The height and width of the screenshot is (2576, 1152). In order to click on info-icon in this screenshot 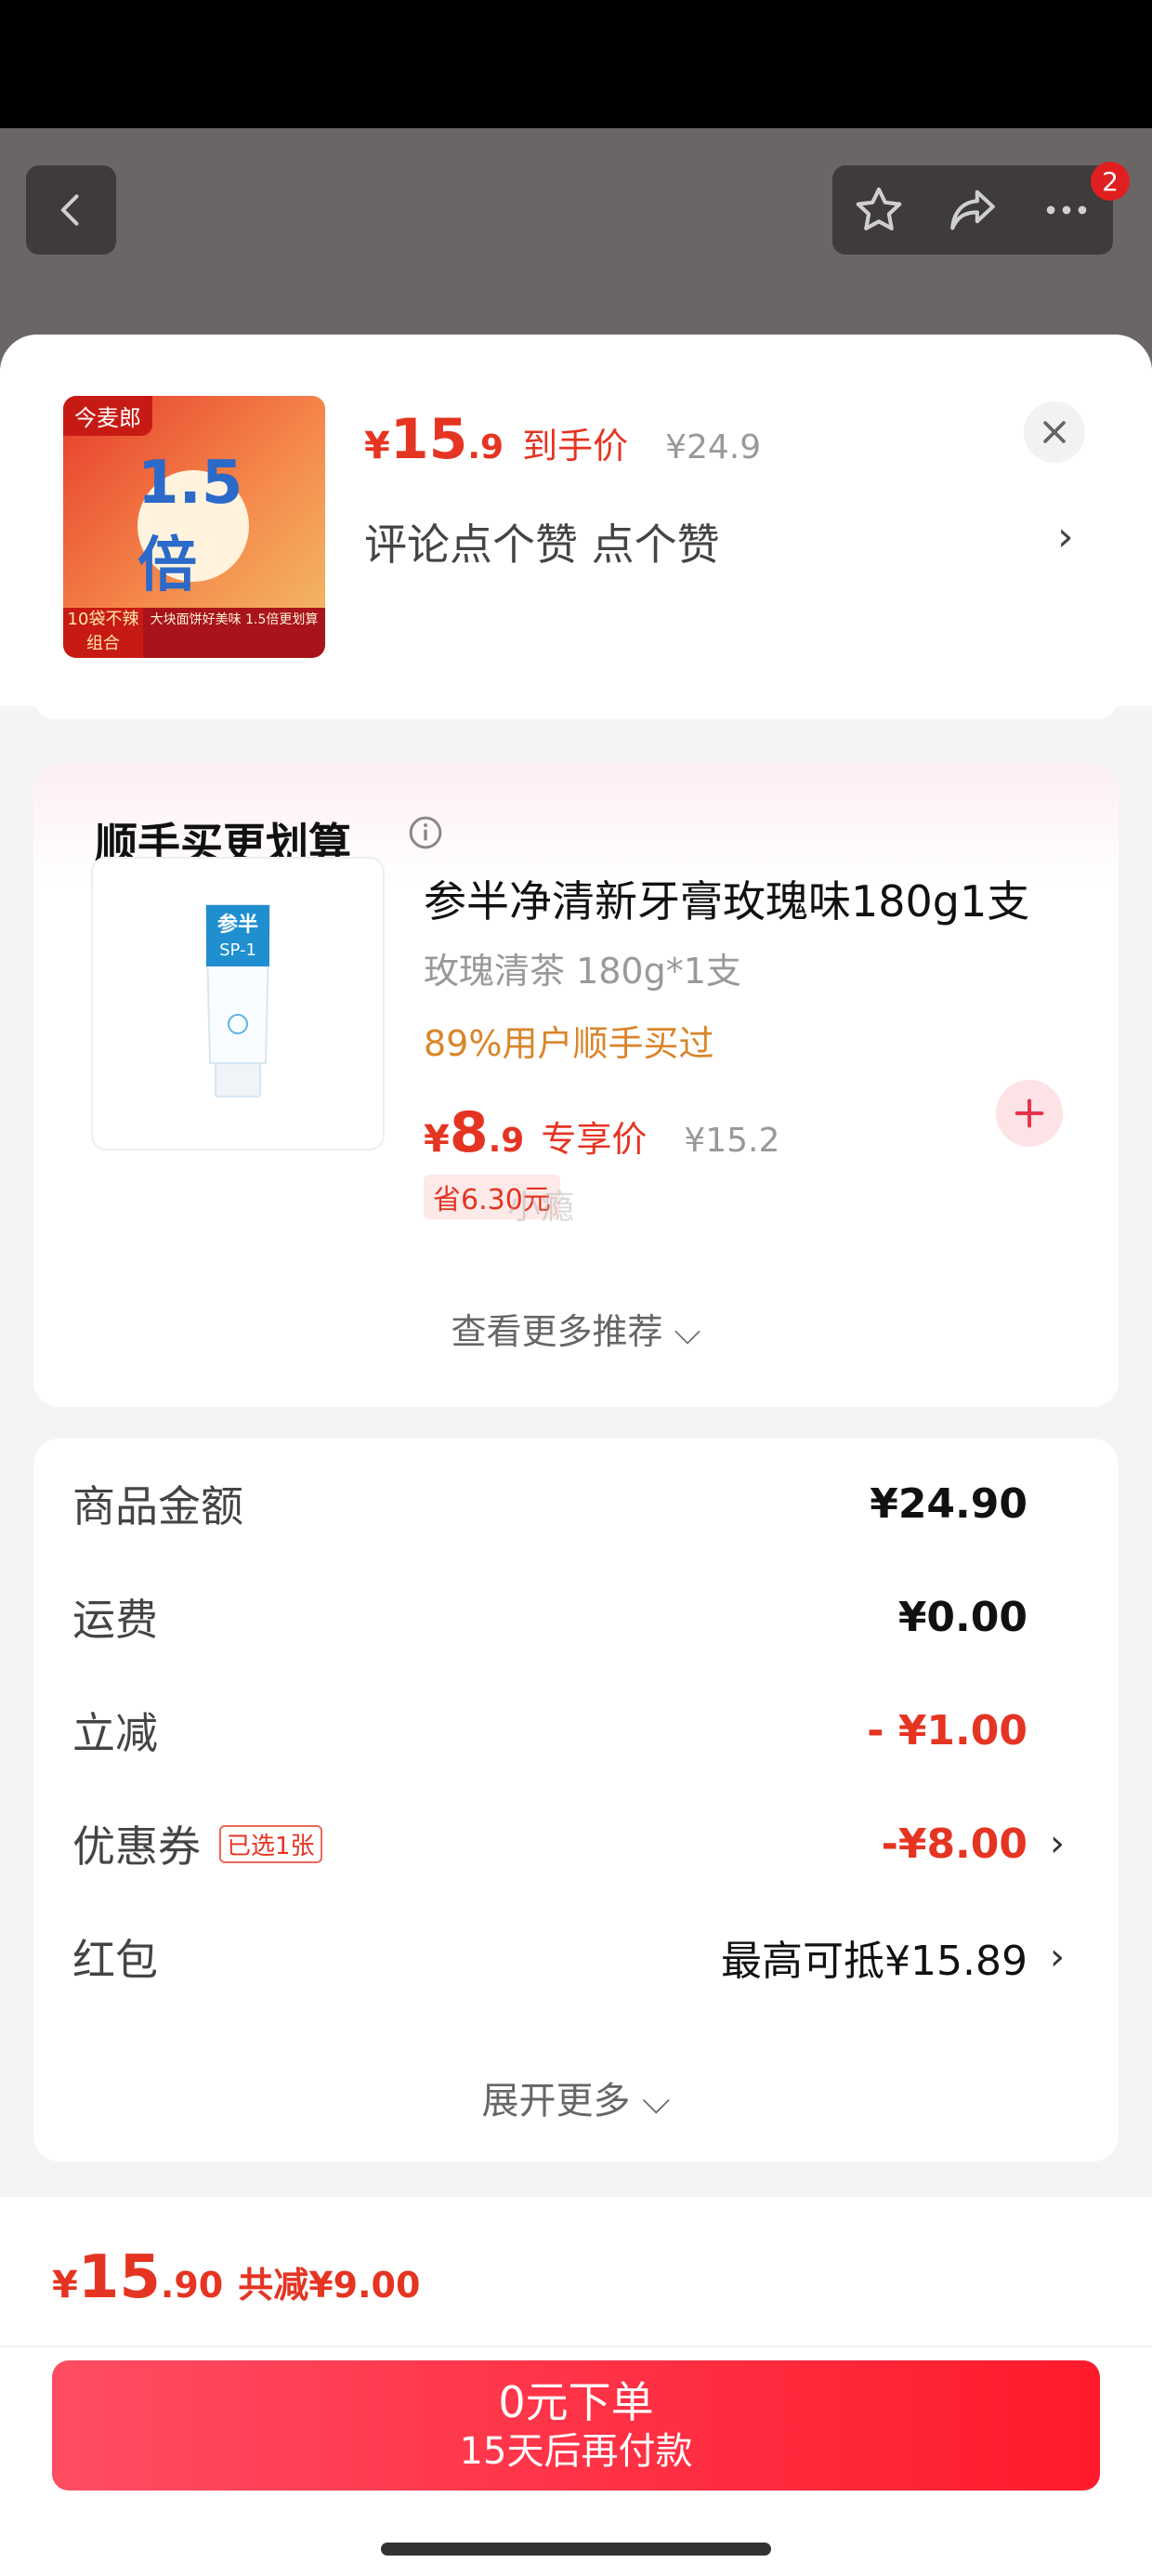, I will do `click(425, 832)`.